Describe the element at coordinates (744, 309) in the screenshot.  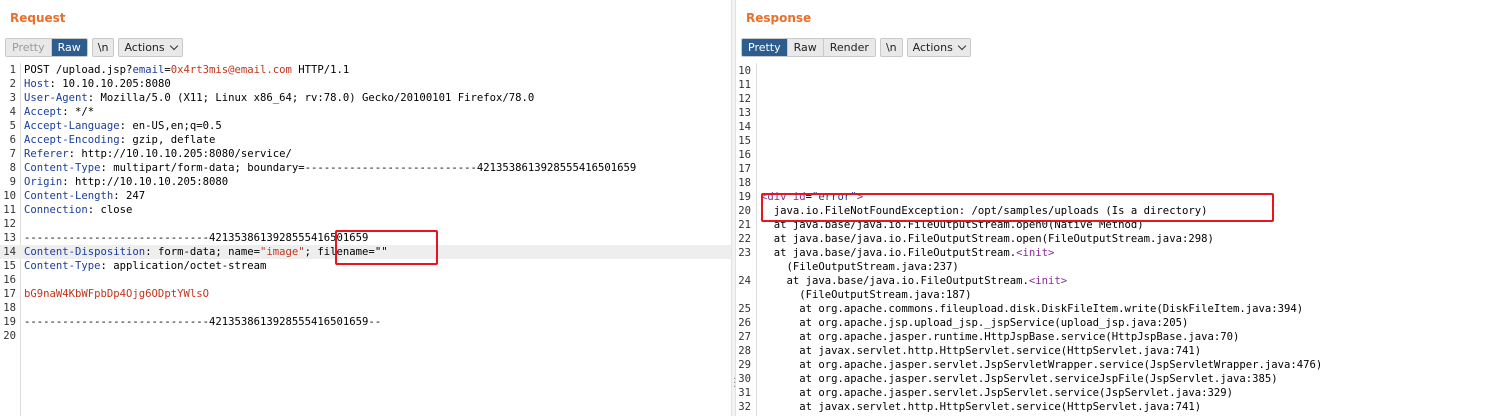
I see `line-number: 25` at that location.